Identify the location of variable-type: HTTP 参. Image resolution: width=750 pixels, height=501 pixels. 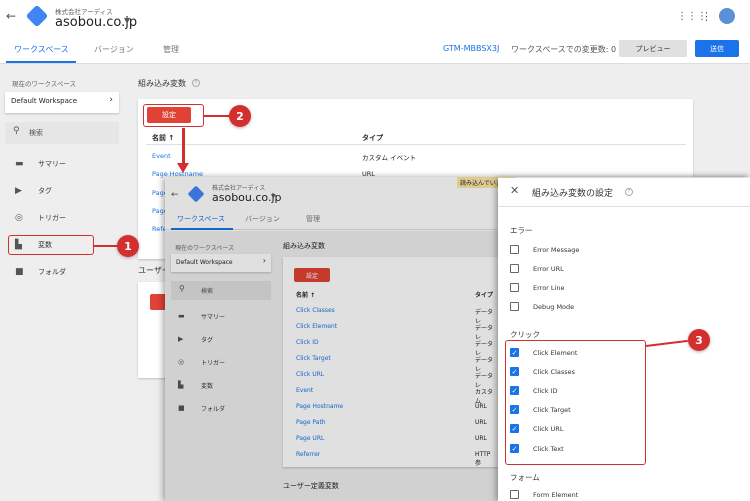
(483, 459).